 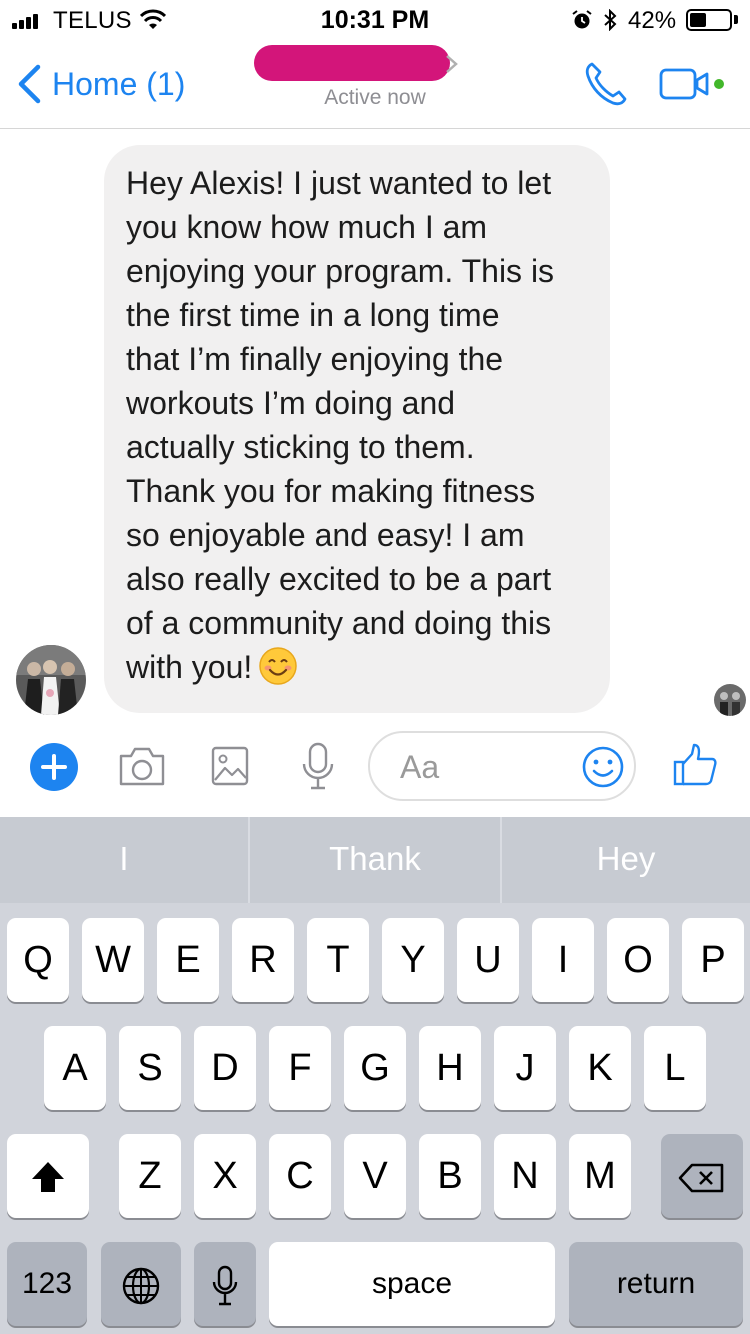 What do you see at coordinates (452, 64) in the screenshot?
I see `chevron-right-icon` at bounding box center [452, 64].